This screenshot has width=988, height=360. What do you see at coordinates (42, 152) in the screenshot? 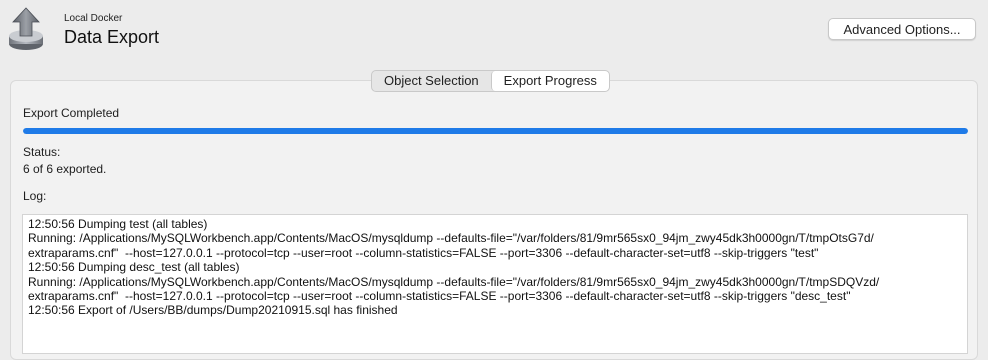
I see `status-label: Status:` at bounding box center [42, 152].